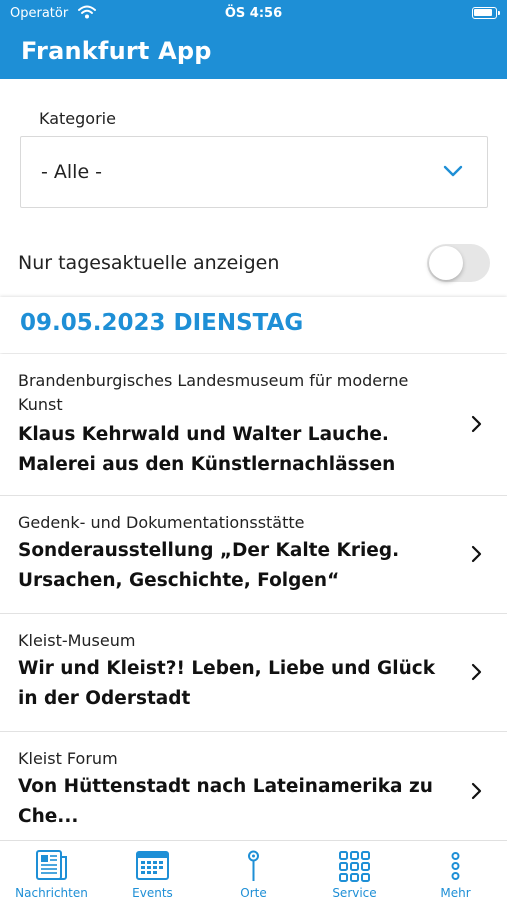 The image size is (507, 900). I want to click on category-value: - Alle -, so click(72, 172).